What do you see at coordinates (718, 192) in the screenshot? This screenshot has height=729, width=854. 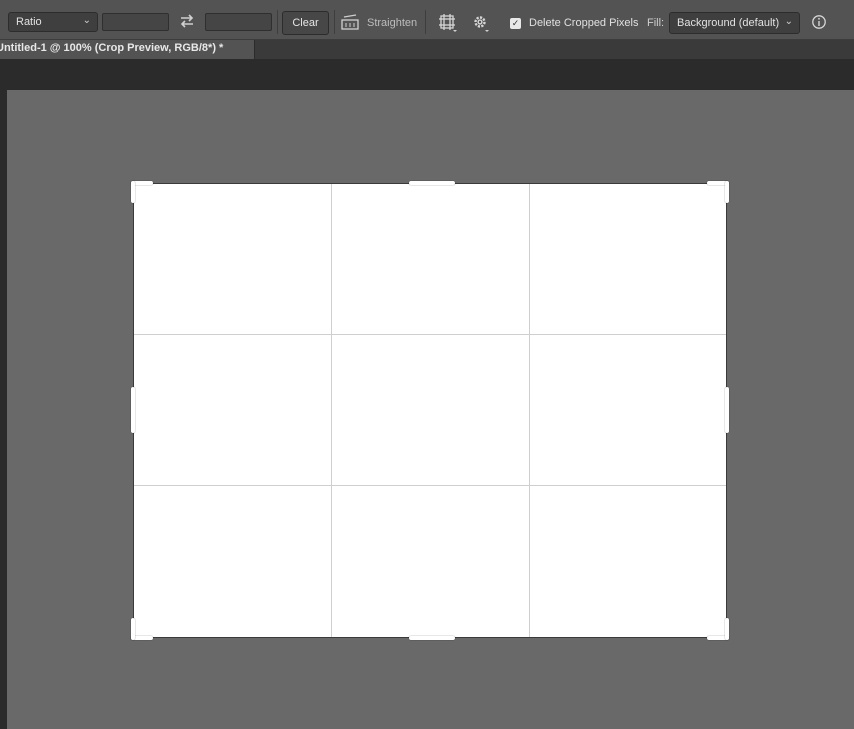 I see `crop-handle-top-right` at bounding box center [718, 192].